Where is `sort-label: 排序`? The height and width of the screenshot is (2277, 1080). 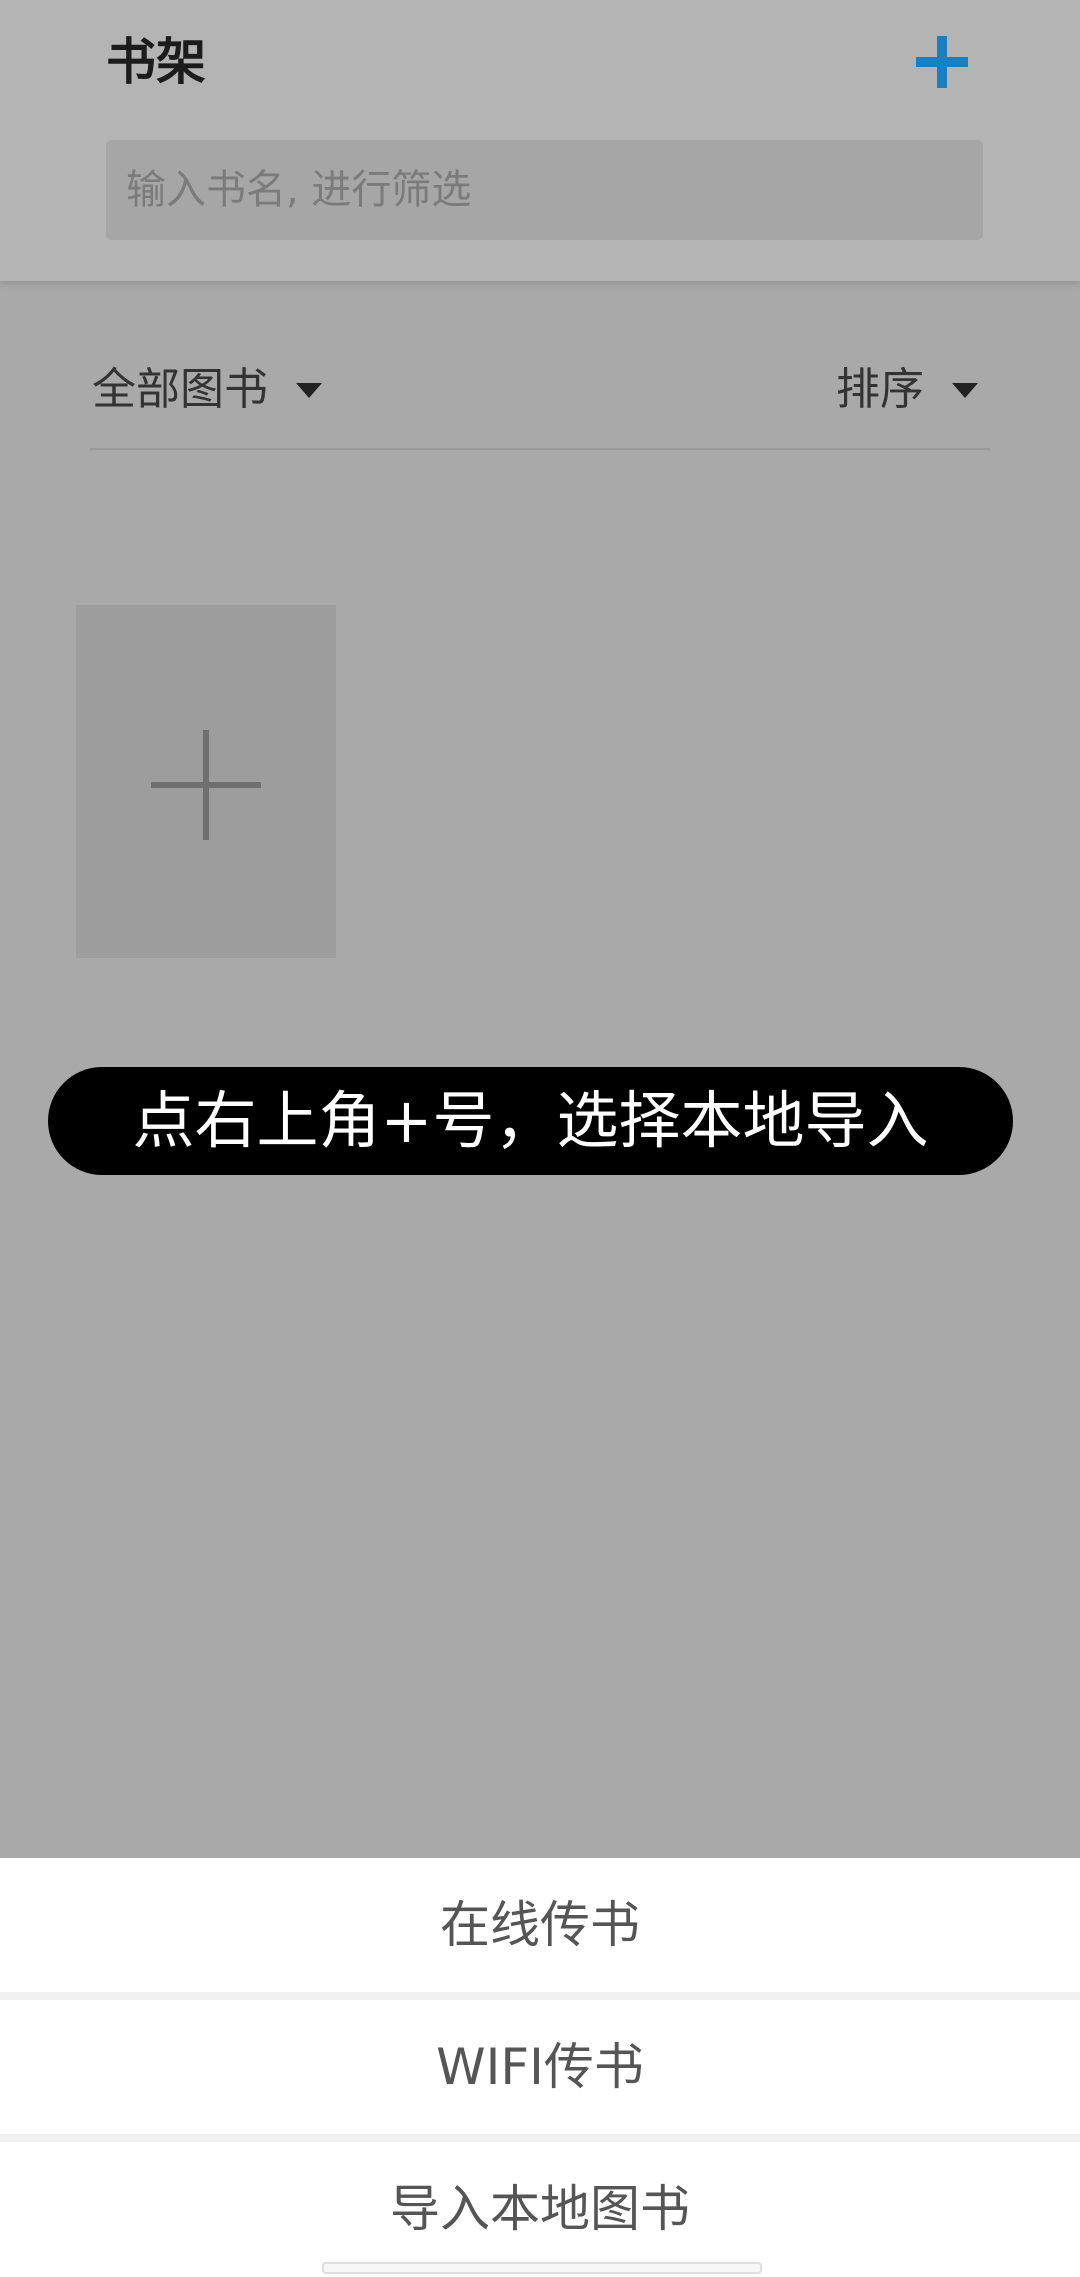 sort-label: 排序 is located at coordinates (880, 389).